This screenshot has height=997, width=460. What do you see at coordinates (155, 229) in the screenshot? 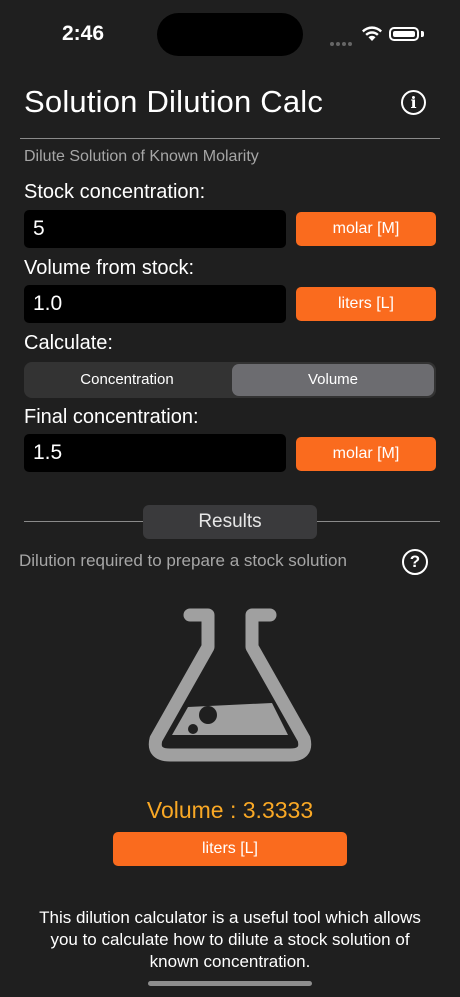
I see `stock-concentration-input: 5` at bounding box center [155, 229].